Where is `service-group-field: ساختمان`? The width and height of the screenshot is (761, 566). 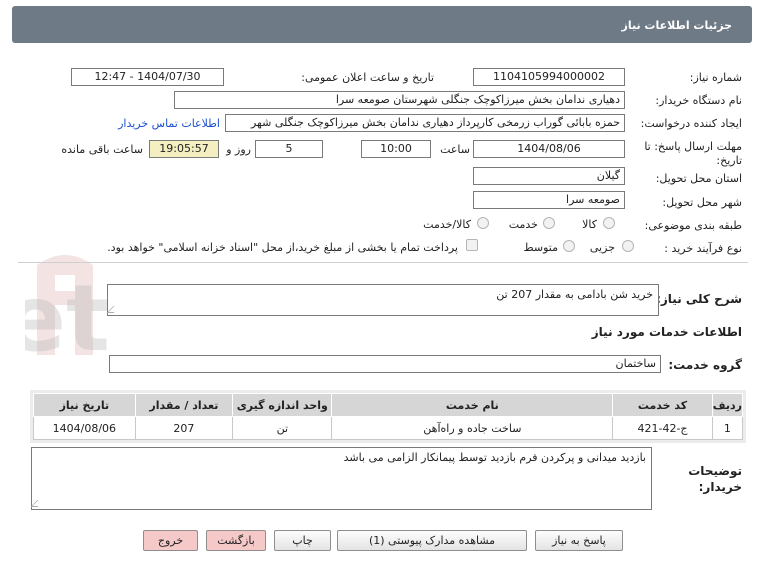 service-group-field: ساختمان is located at coordinates (385, 364).